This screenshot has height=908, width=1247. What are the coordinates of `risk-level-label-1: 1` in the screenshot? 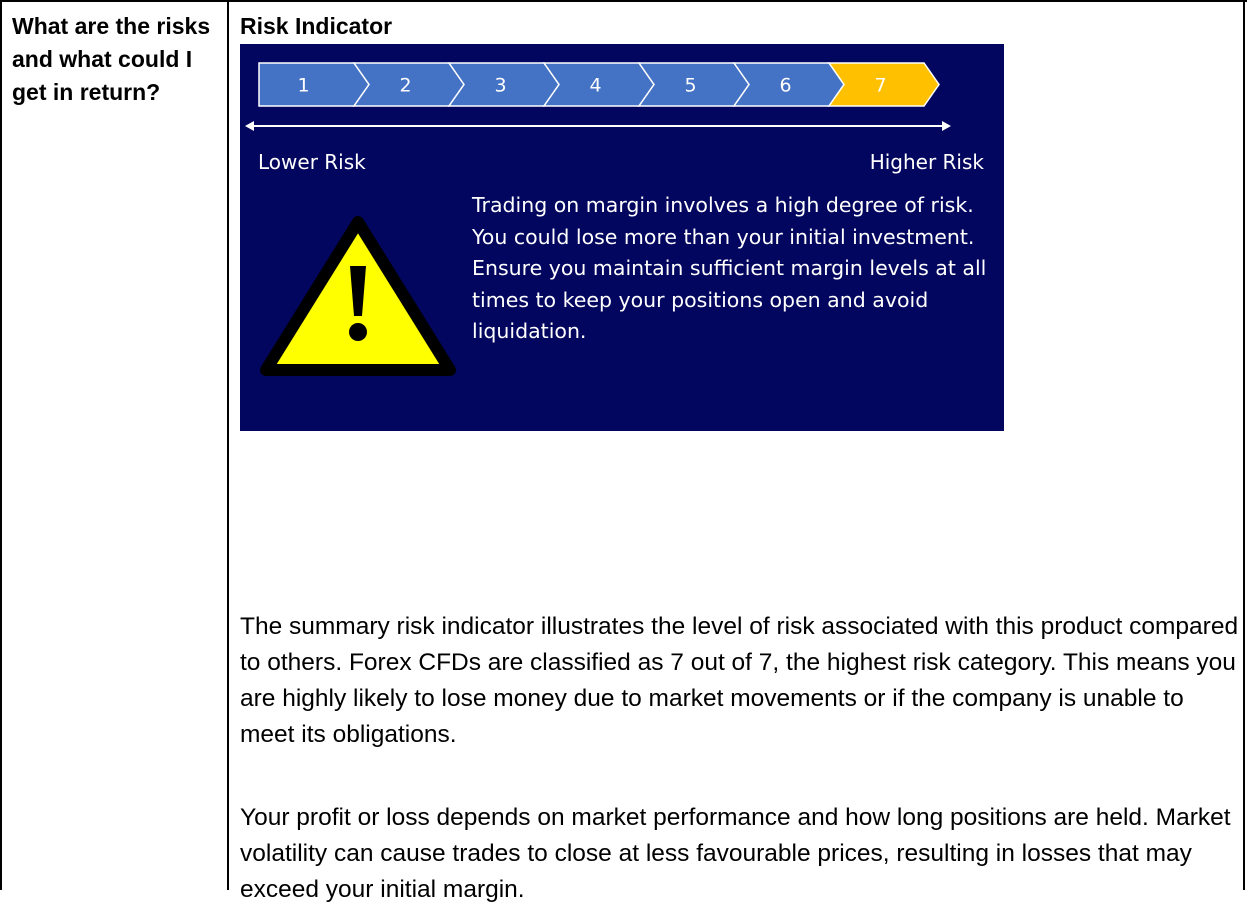 It's located at (303, 86).